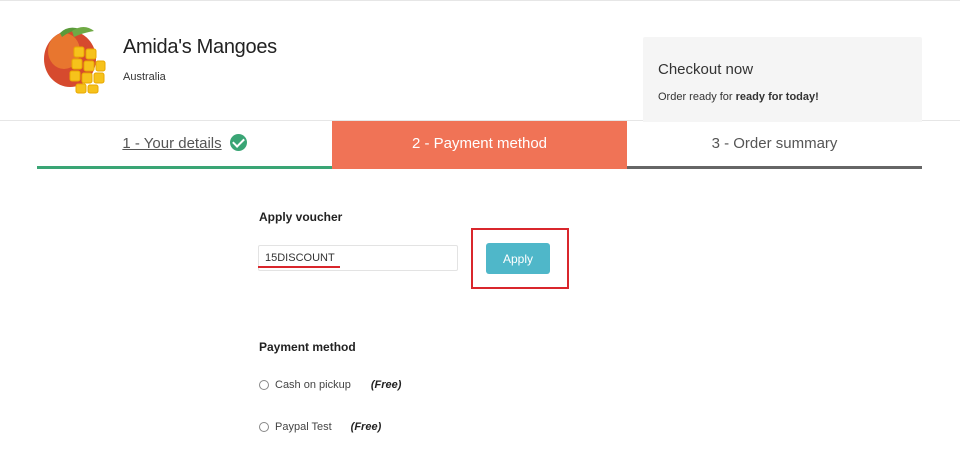 The height and width of the screenshot is (453, 960). What do you see at coordinates (200, 47) in the screenshot?
I see `store-name: Amida's Mangoes` at bounding box center [200, 47].